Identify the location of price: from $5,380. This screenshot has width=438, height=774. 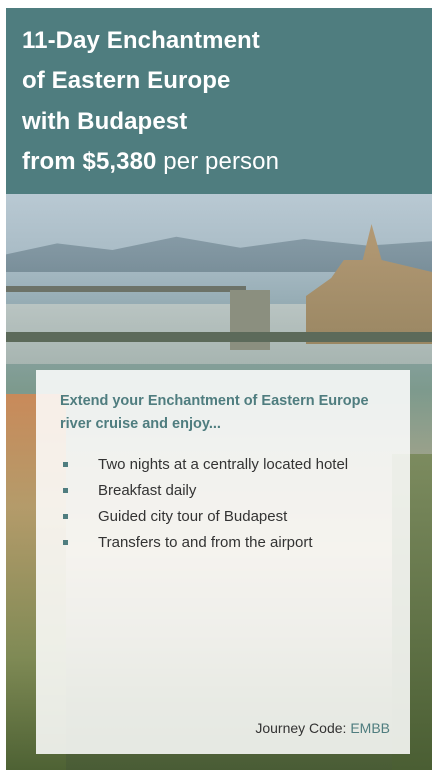
(89, 161).